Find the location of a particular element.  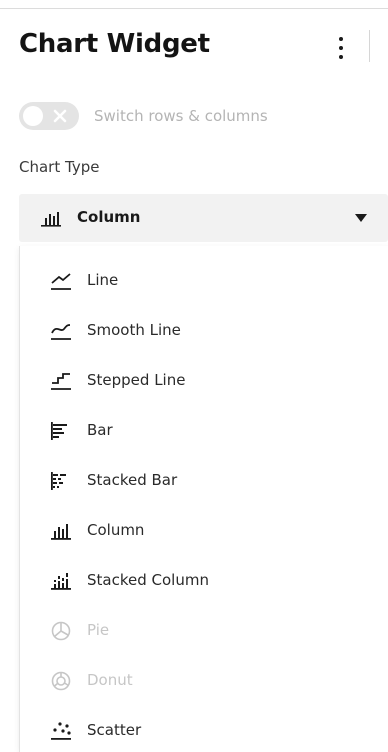

chart-option-label: Stacked Column is located at coordinates (148, 580).